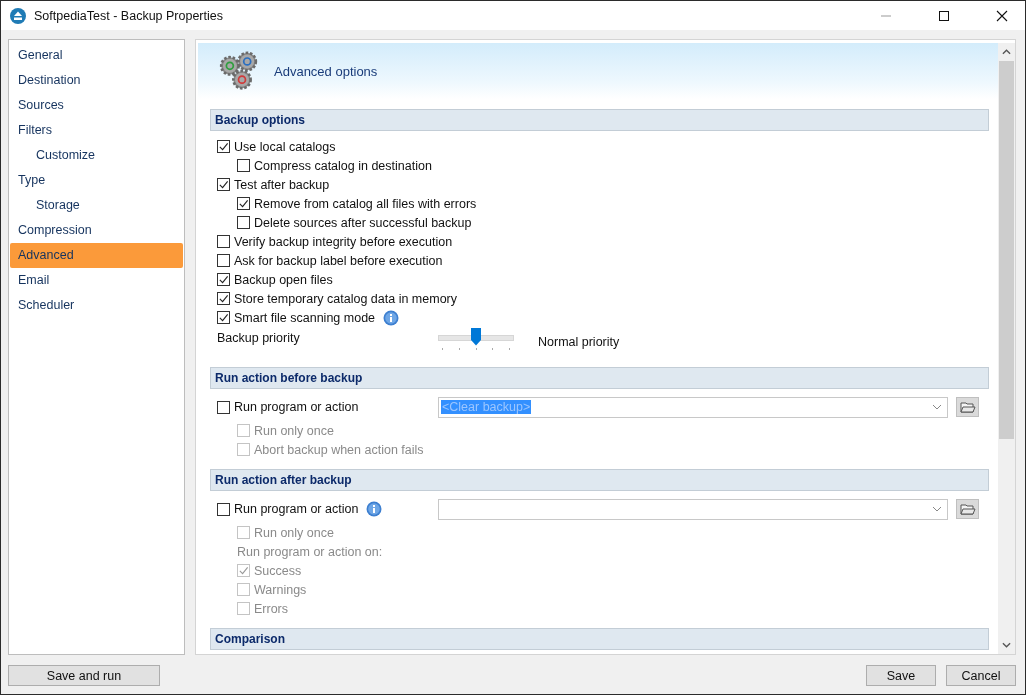 The height and width of the screenshot is (695, 1026). Describe the element at coordinates (283, 279) in the screenshot. I see `checkbox-label: Backup open files` at that location.